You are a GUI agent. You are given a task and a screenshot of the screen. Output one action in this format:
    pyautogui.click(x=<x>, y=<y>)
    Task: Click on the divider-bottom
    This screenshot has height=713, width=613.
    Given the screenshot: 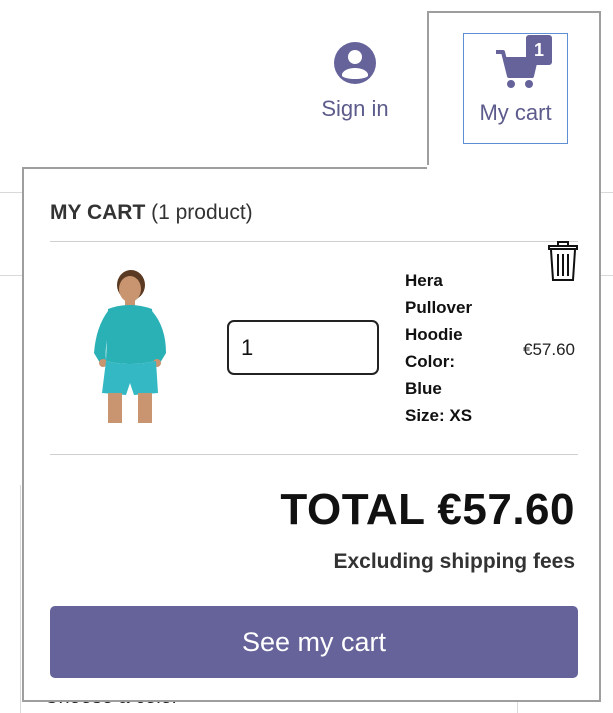 What is the action you would take?
    pyautogui.click(x=314, y=454)
    